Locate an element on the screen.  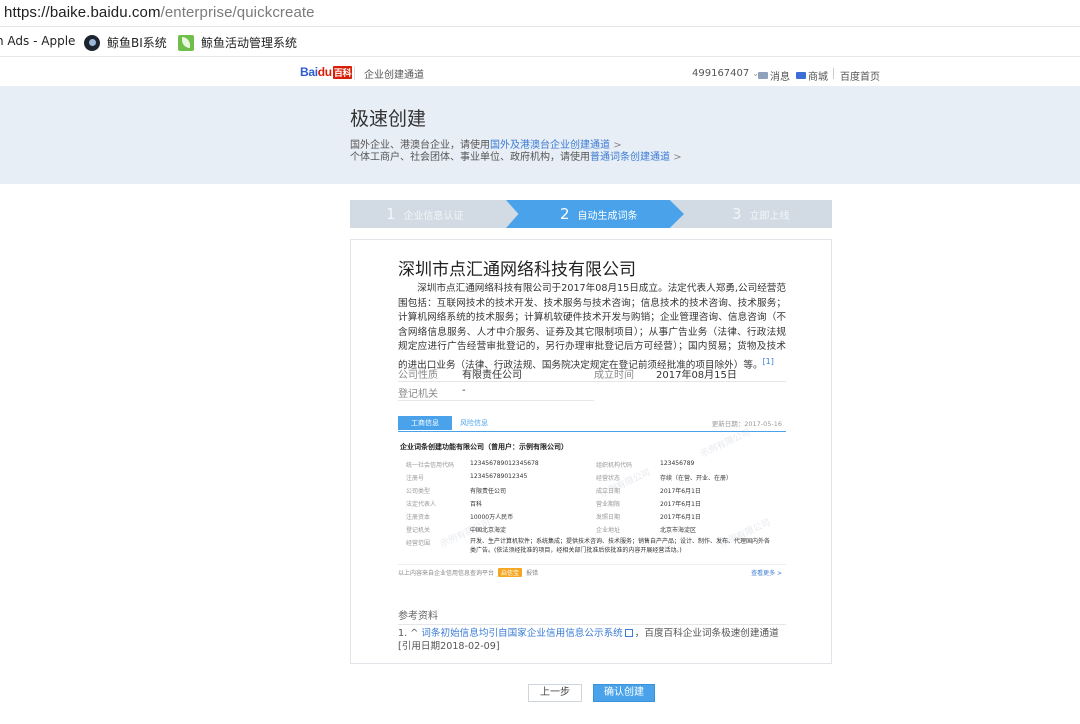
authority-value: - is located at coordinates (464, 390).